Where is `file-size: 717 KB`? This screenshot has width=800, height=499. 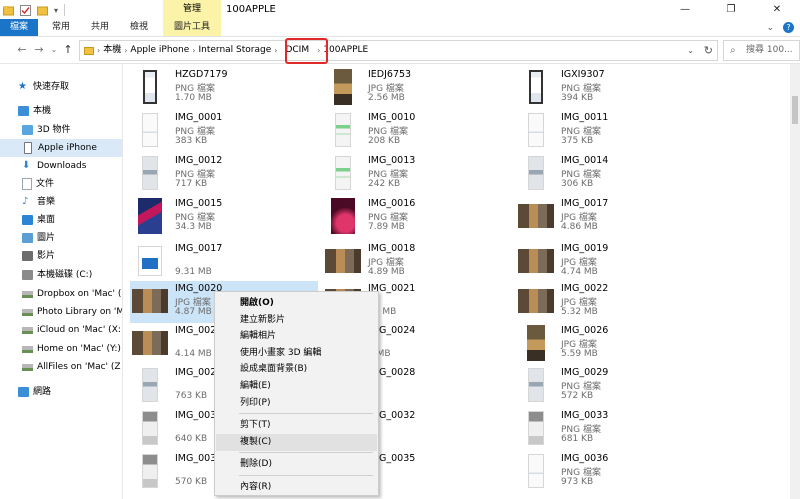
file-size: 717 KB is located at coordinates (191, 184).